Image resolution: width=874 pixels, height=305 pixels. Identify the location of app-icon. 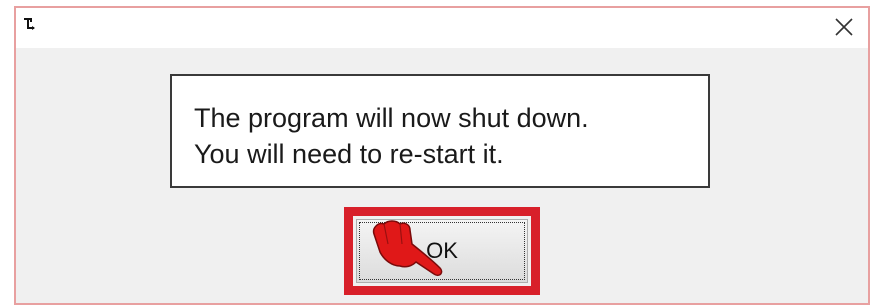
(30, 24).